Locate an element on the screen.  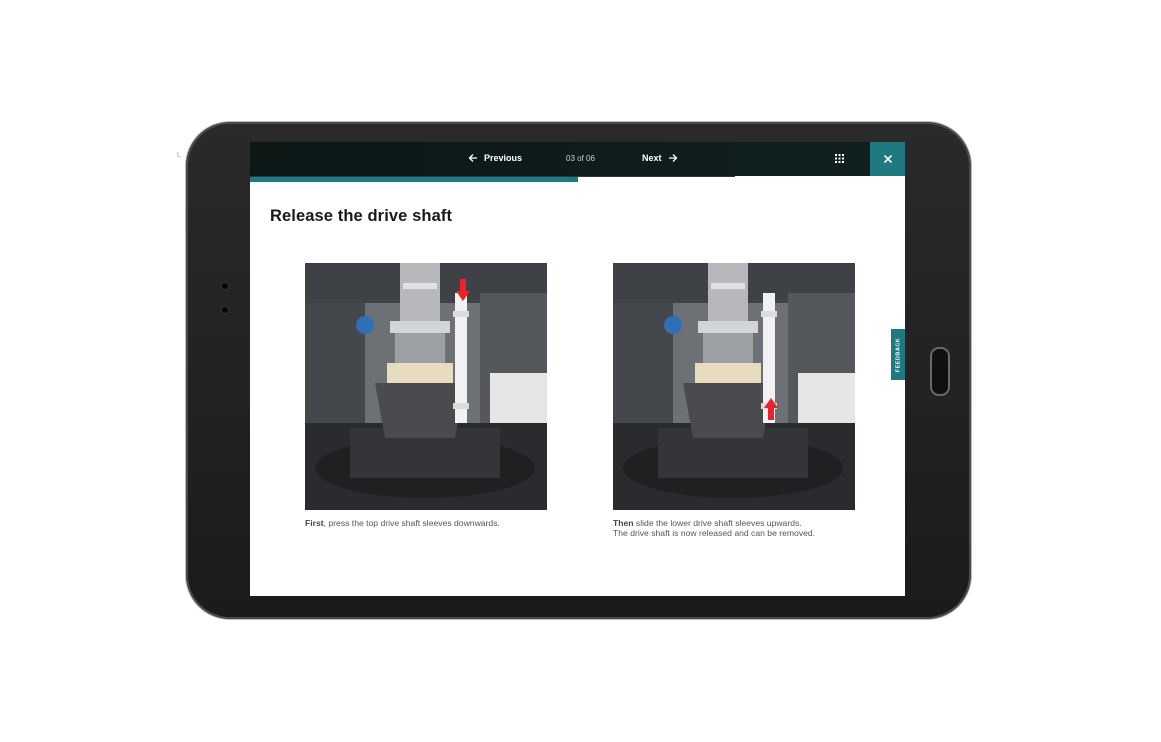
feedback-label: FEEDBACK is located at coordinates (898, 354).